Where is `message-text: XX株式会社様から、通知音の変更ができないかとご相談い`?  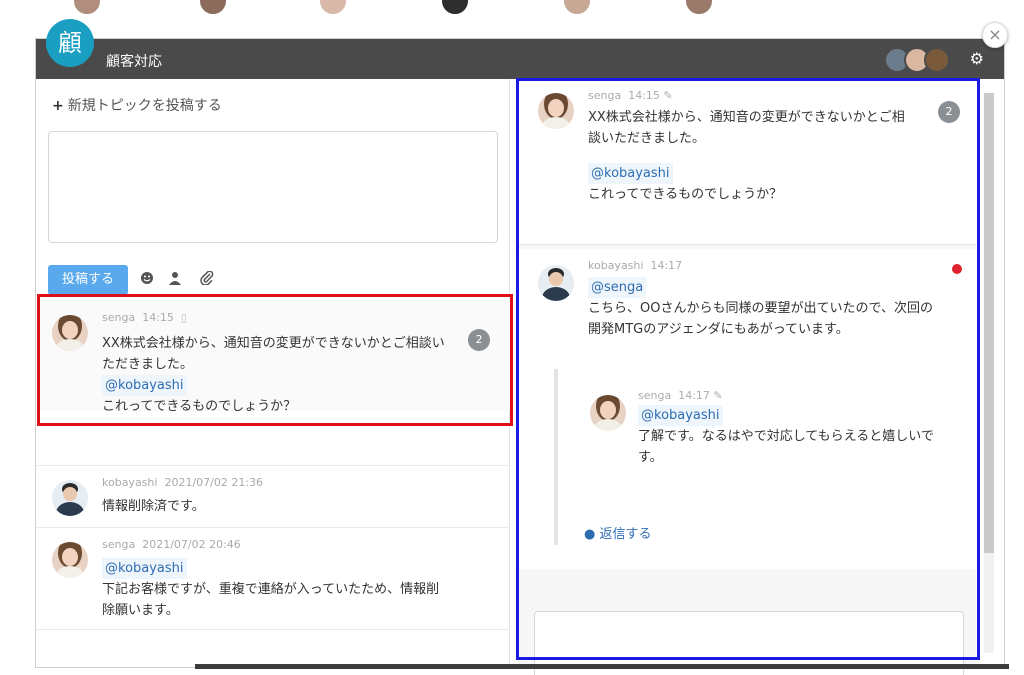
message-text: XX株式会社様から、通知音の変更ができないかとご相談い is located at coordinates (273, 343).